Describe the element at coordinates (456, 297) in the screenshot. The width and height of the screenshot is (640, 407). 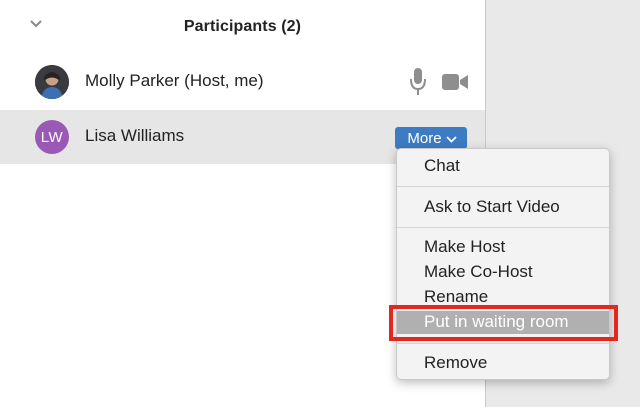
I see `menu-item-rename: Rename` at that location.